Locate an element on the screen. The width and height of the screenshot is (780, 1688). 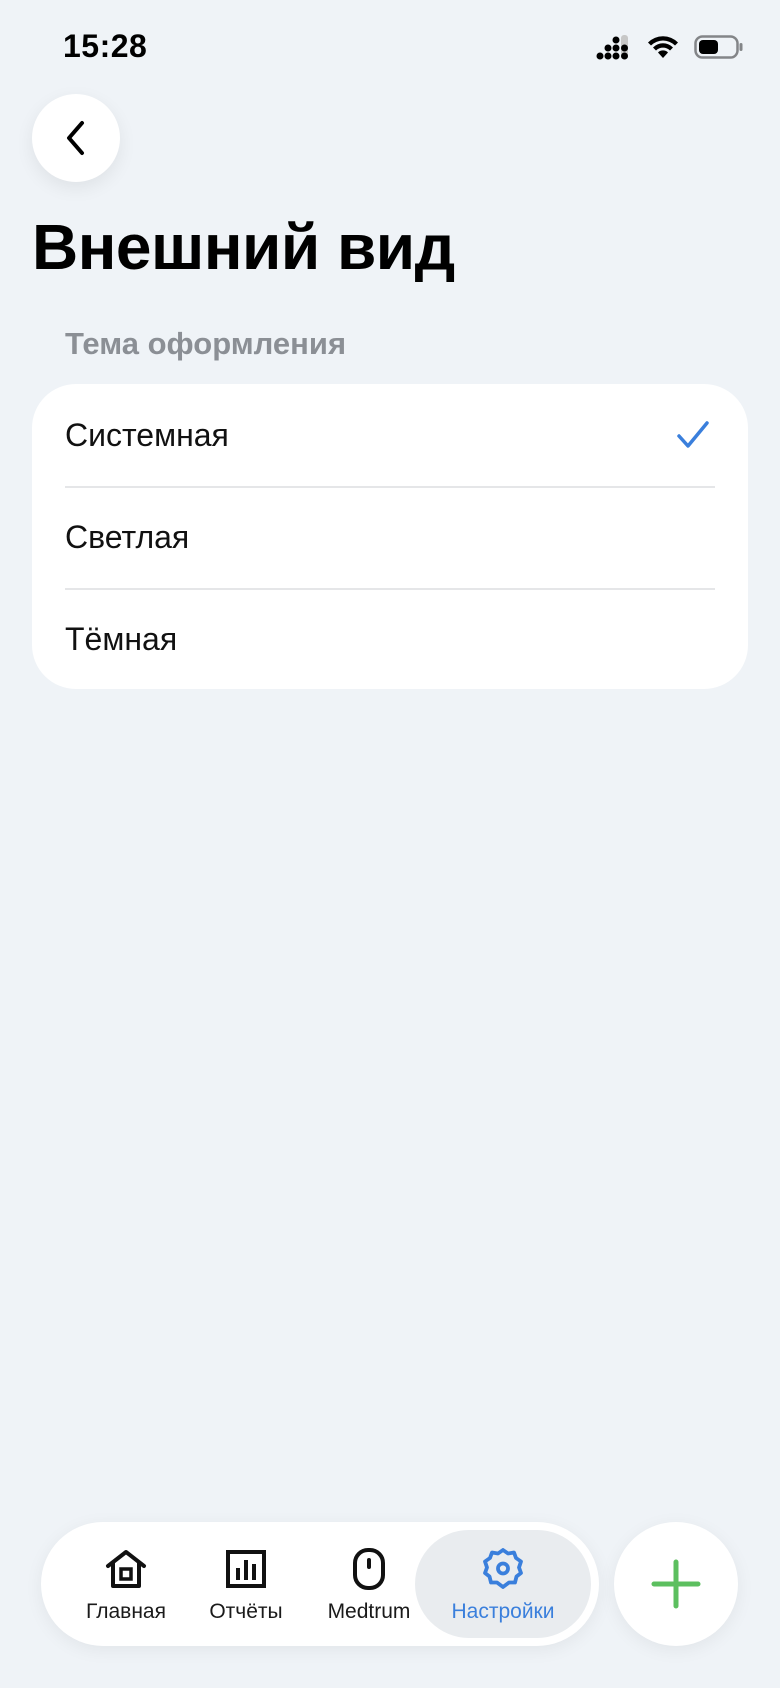
theme-option-dark: Тёмная is located at coordinates (390, 638).